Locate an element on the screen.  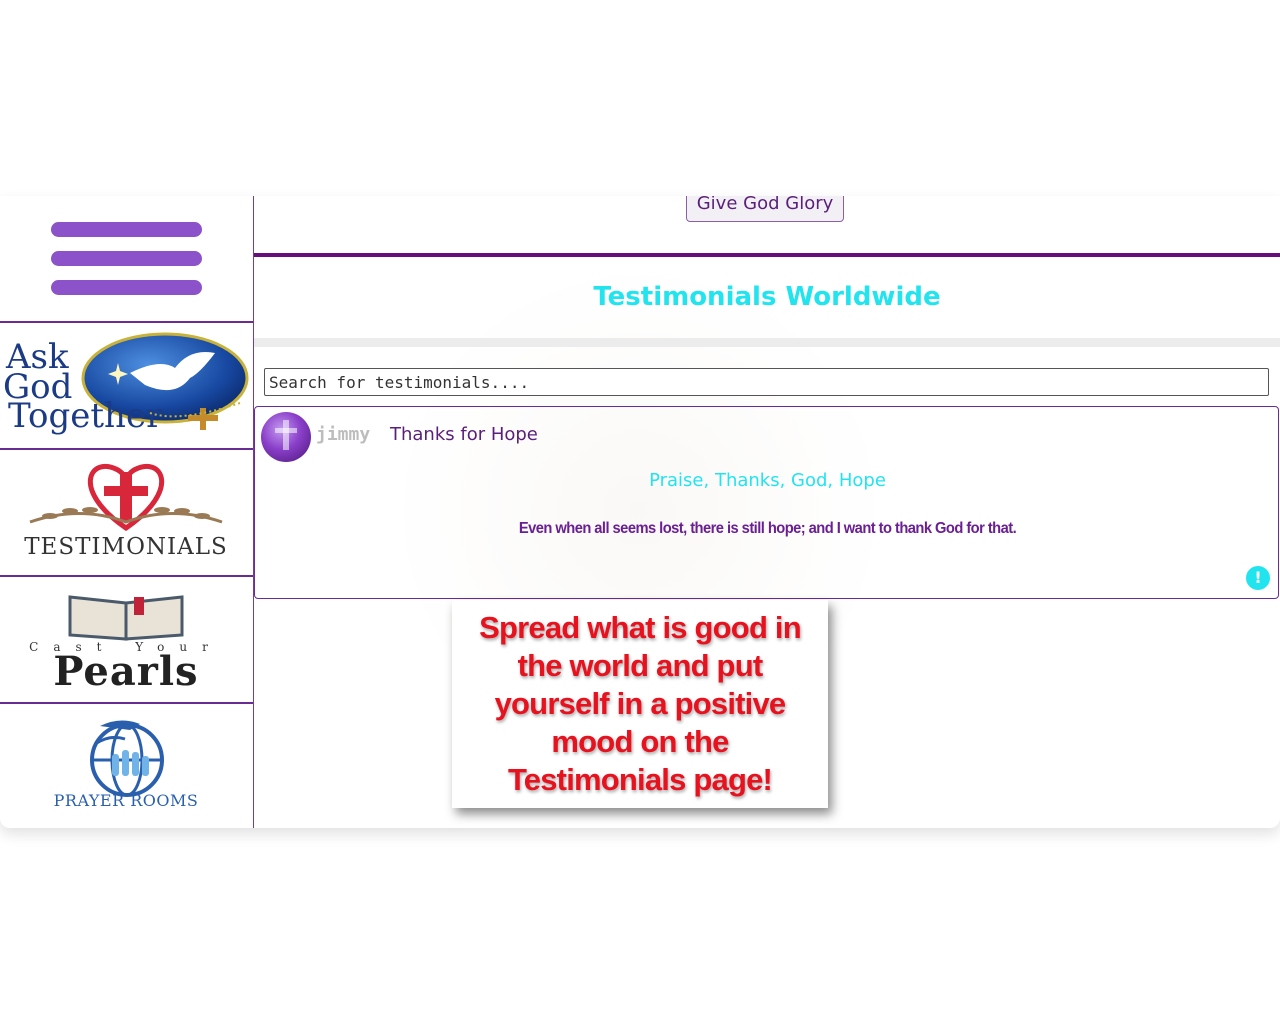
svg-text: TESTIMONIALS is located at coordinates (126, 547).